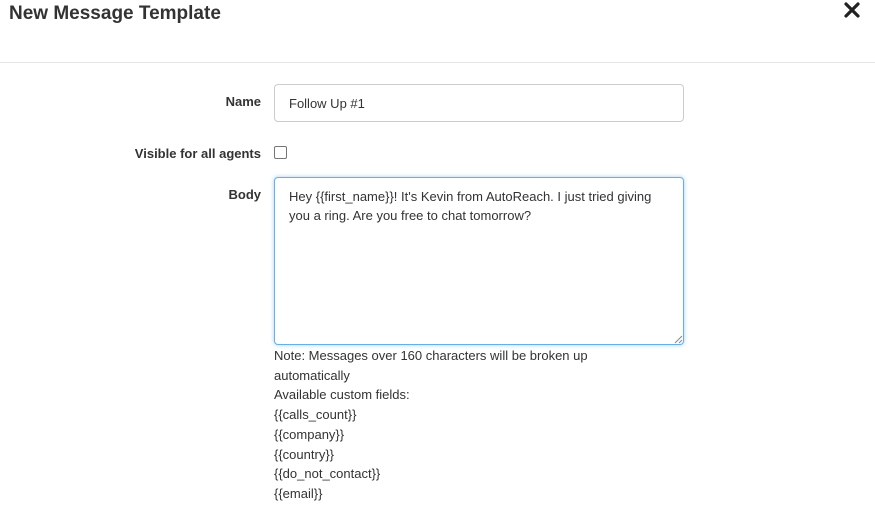 Image resolution: width=875 pixels, height=506 pixels. I want to click on resize-grip-icon, so click(678, 339).